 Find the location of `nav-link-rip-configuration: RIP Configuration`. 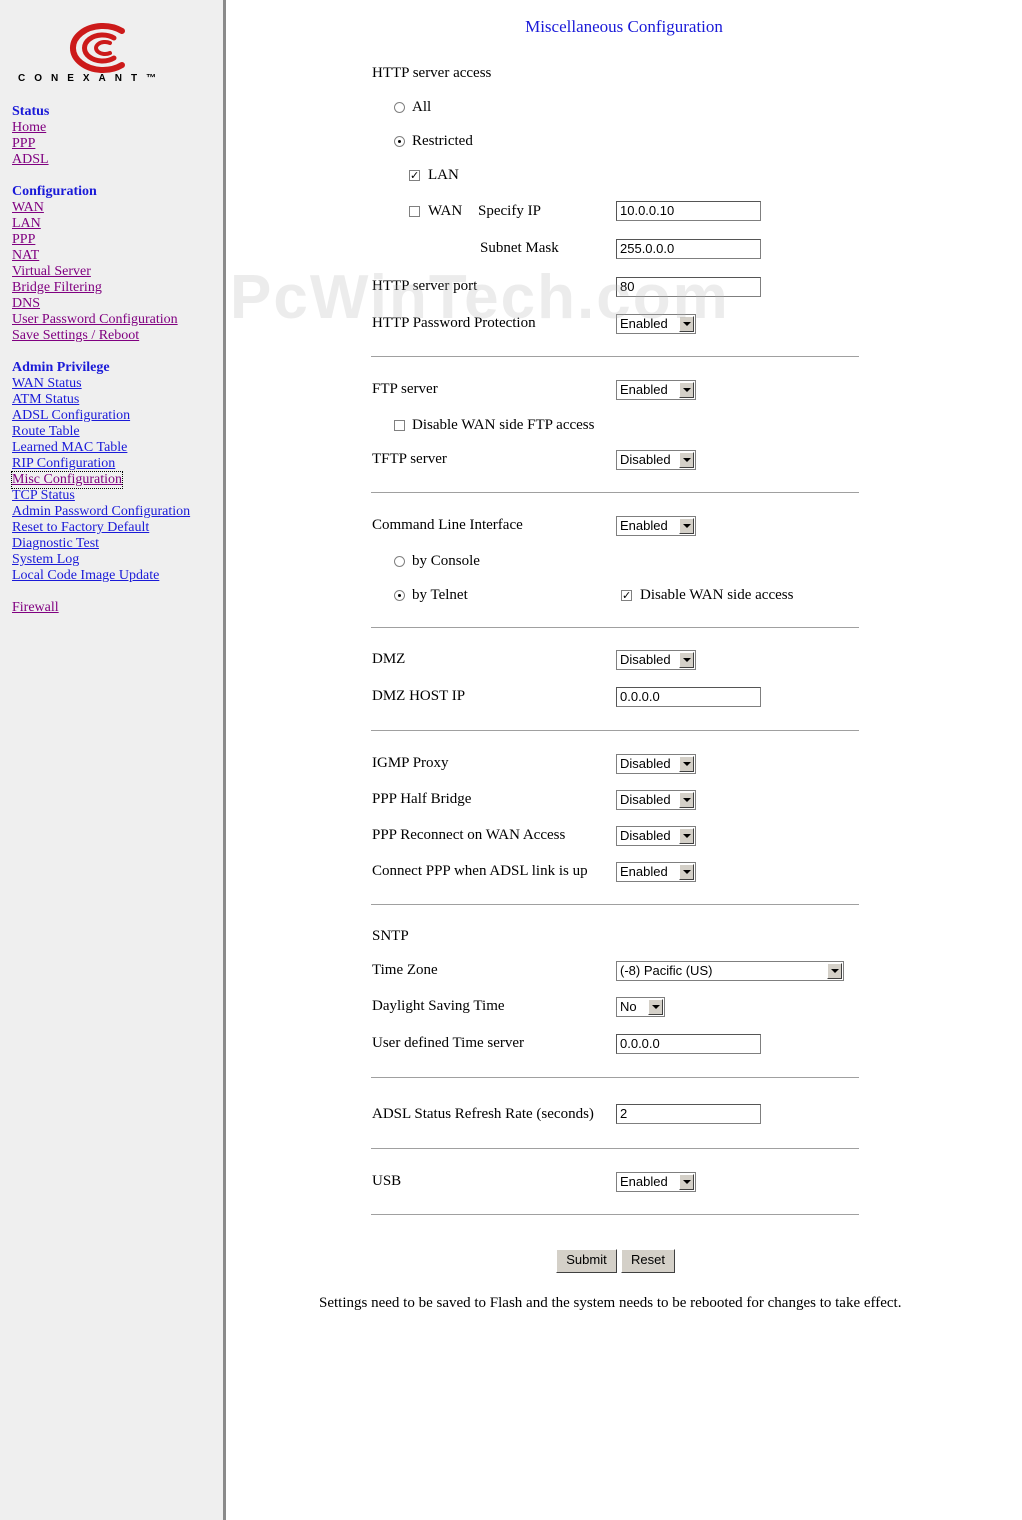

nav-link-rip-configuration: RIP Configuration is located at coordinates (101, 464).